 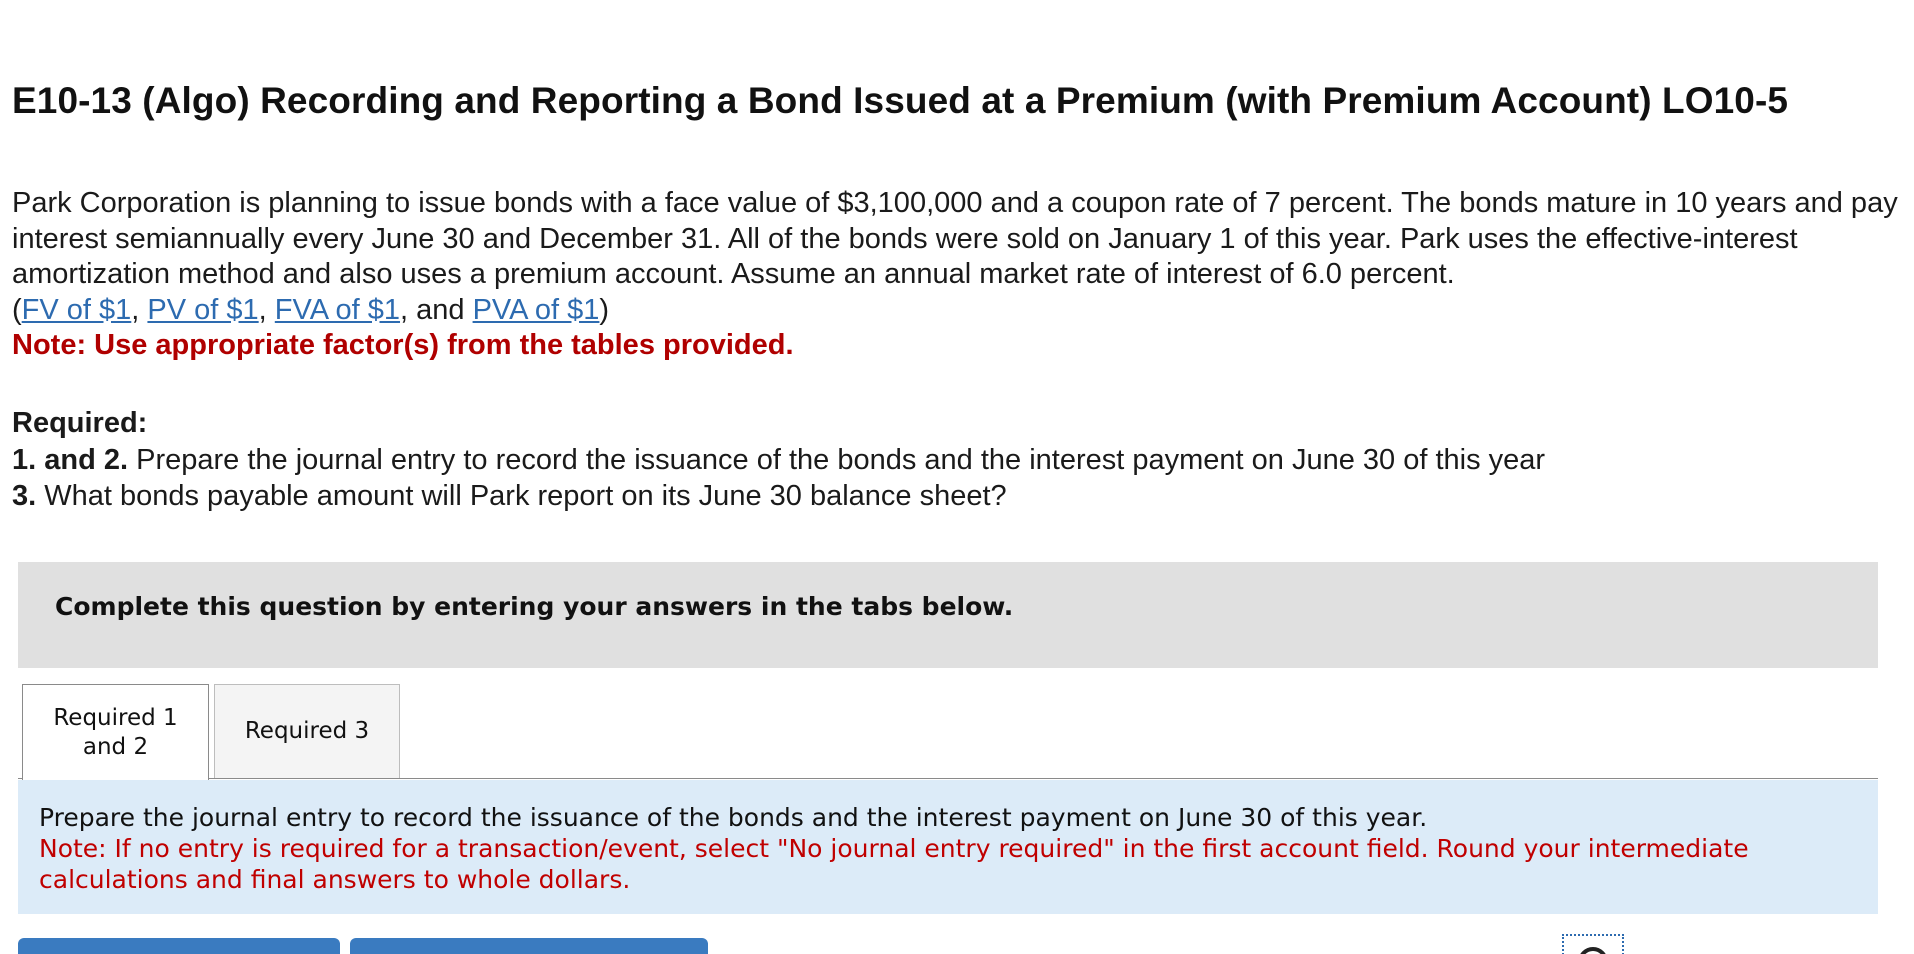 What do you see at coordinates (77, 310) in the screenshot?
I see `fv-table-link: FV of $1` at bounding box center [77, 310].